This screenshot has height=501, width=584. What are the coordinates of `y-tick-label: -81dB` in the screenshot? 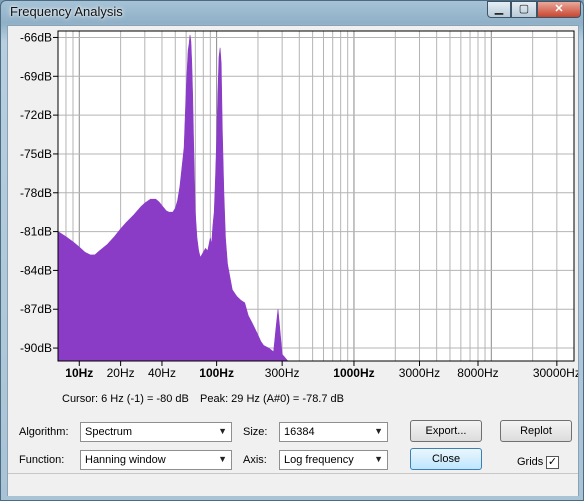 It's located at (36, 232).